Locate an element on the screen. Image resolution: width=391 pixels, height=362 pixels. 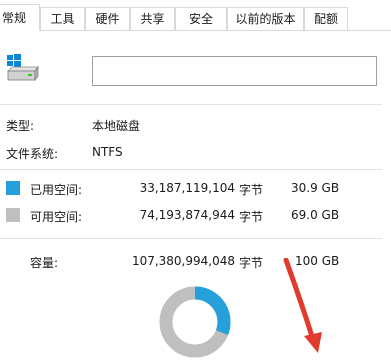
red-arrow-annotation is located at coordinates (302, 305).